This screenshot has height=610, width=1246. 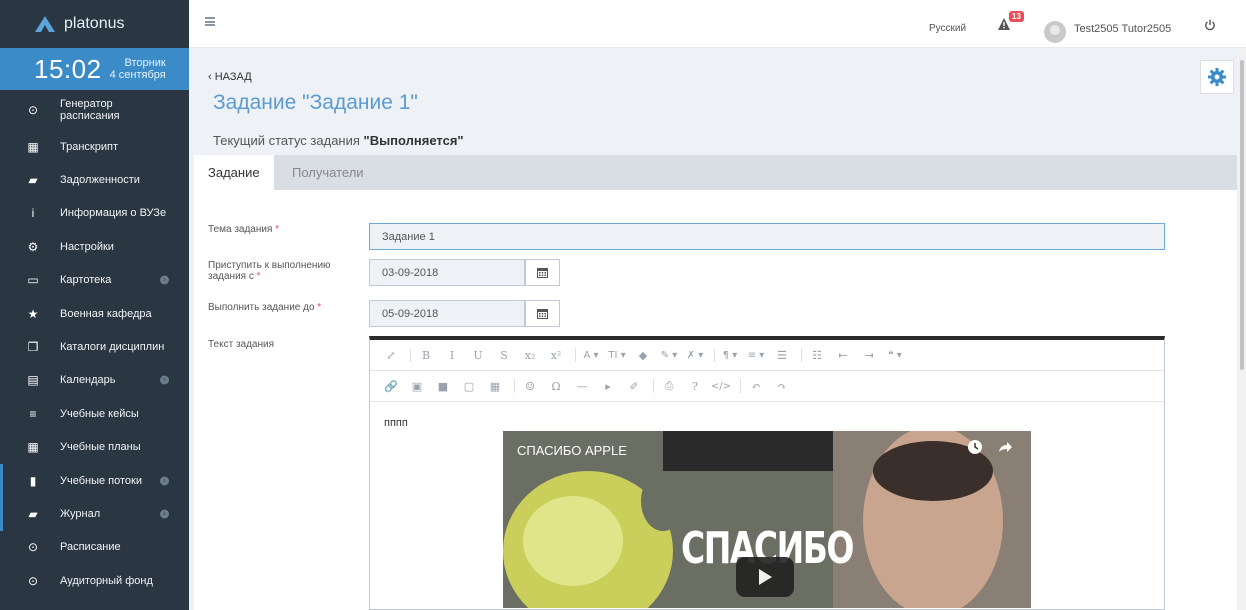 I want to click on star-icon: ★, so click(x=33, y=313).